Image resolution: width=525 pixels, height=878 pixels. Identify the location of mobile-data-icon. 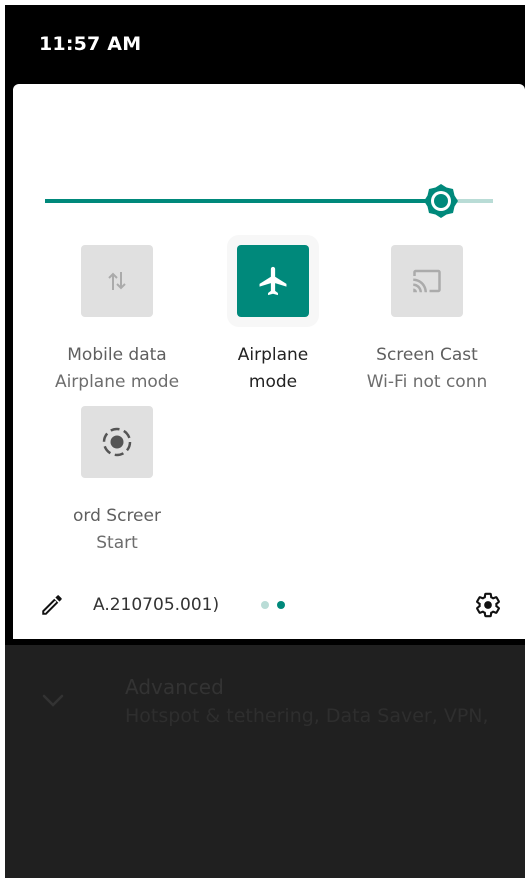
(117, 281).